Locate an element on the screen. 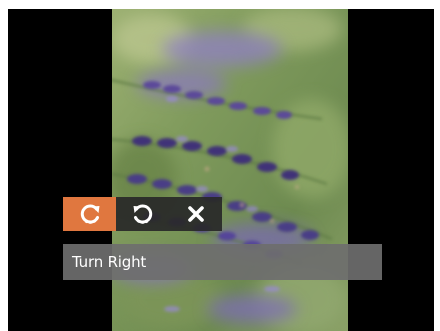 This screenshot has height=331, width=440. close-button is located at coordinates (195, 214).